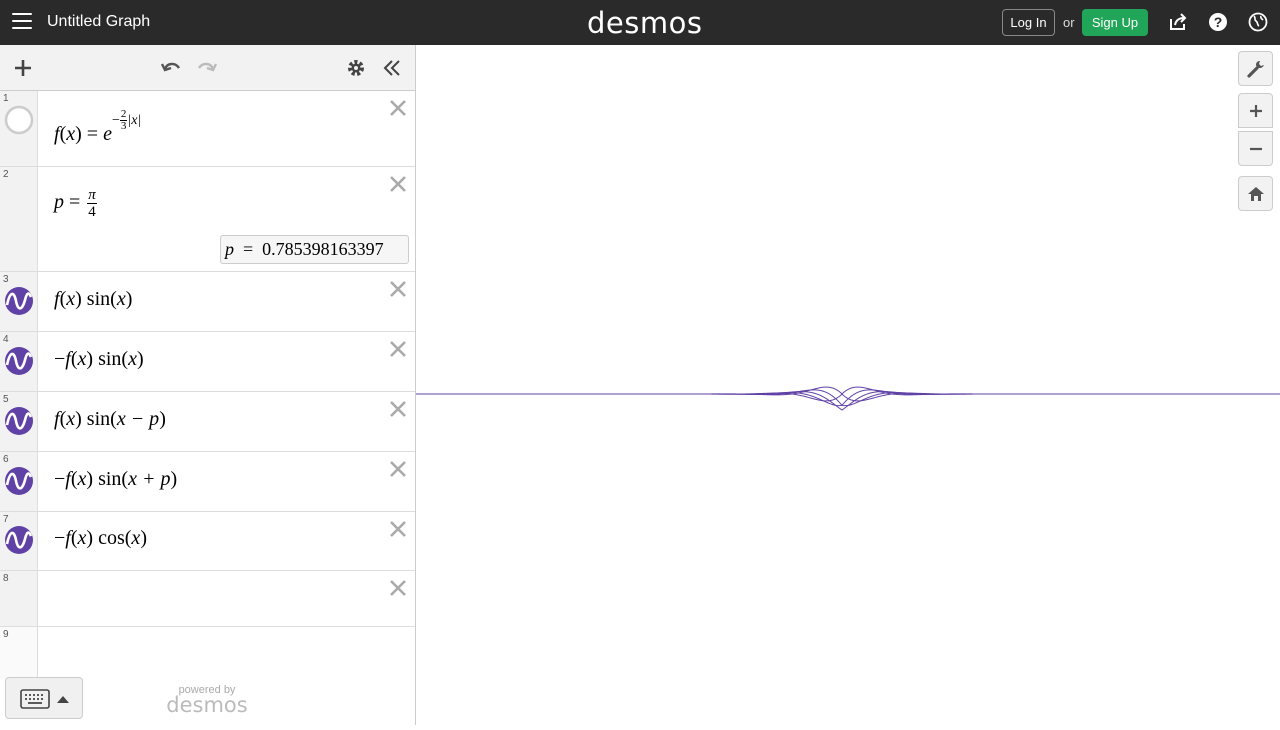 Image resolution: width=1280 pixels, height=730 pixels. I want to click on expression-row: 5 f(x) sin(x − p), so click(207, 422).